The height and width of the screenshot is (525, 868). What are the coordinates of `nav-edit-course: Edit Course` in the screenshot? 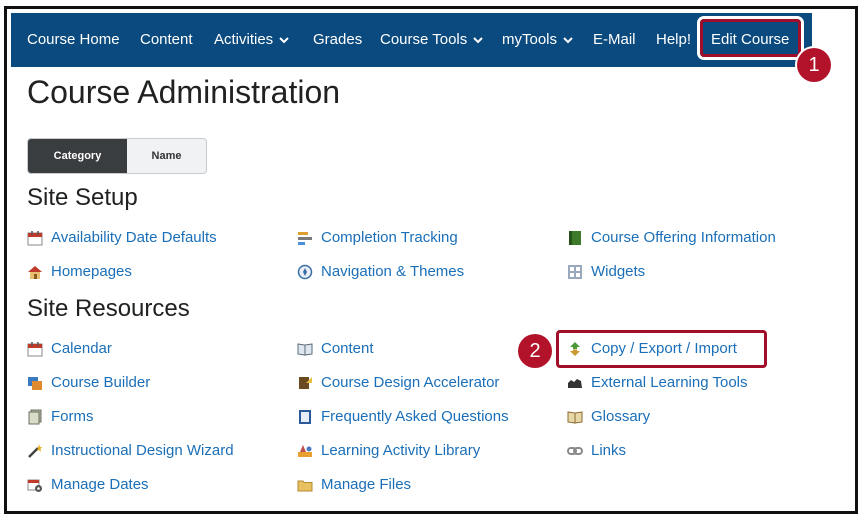 It's located at (750, 40).